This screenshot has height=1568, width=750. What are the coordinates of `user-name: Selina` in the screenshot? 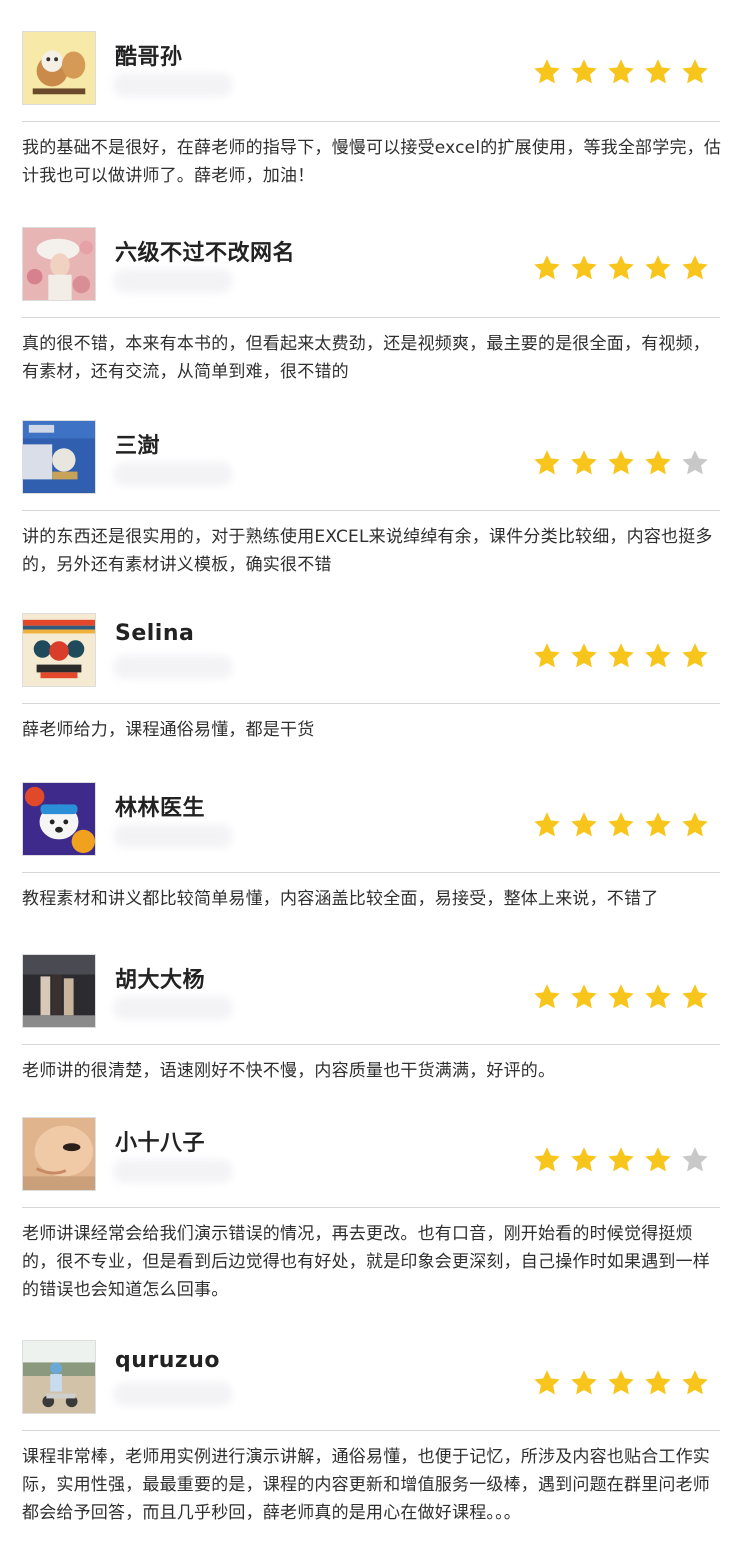 It's located at (154, 633).